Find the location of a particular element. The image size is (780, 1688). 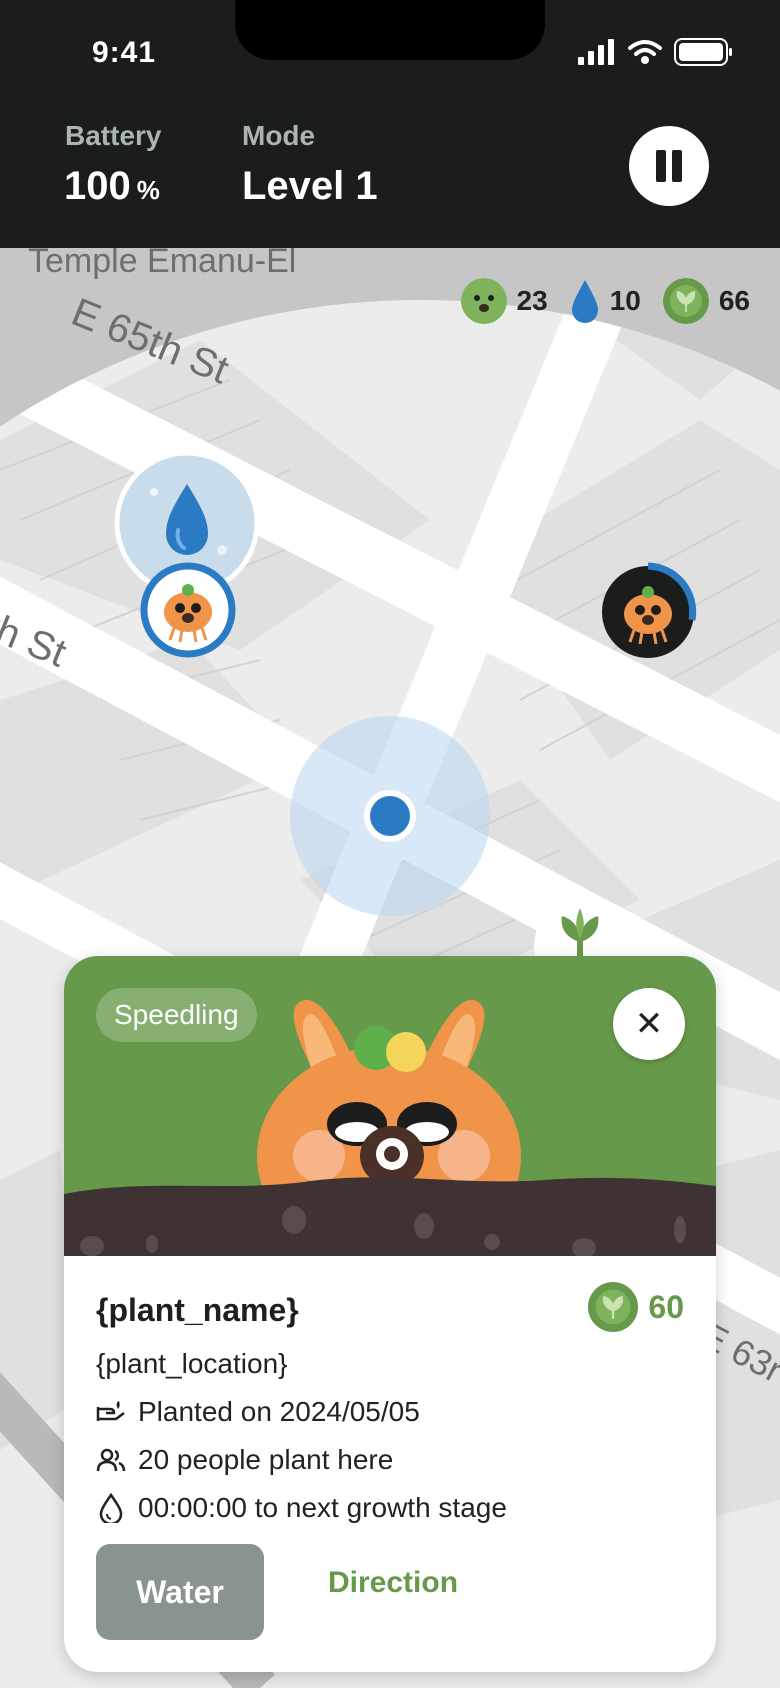

people-count: 20 people plant here is located at coordinates (266, 1459).